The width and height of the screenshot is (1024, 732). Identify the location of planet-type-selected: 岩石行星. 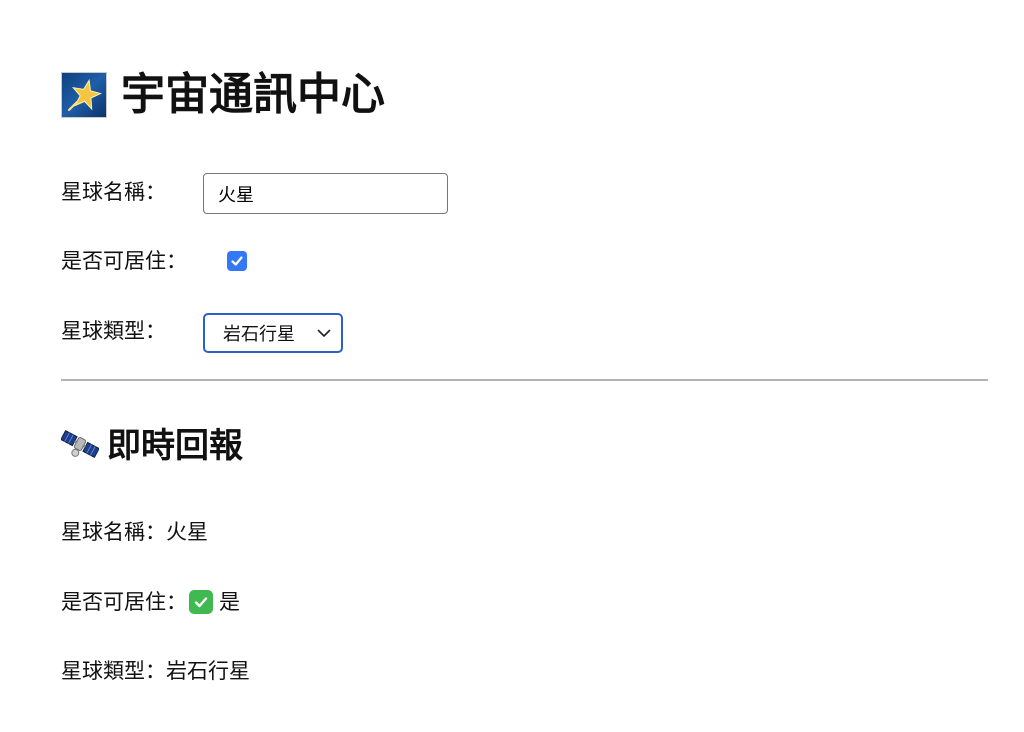
(259, 334).